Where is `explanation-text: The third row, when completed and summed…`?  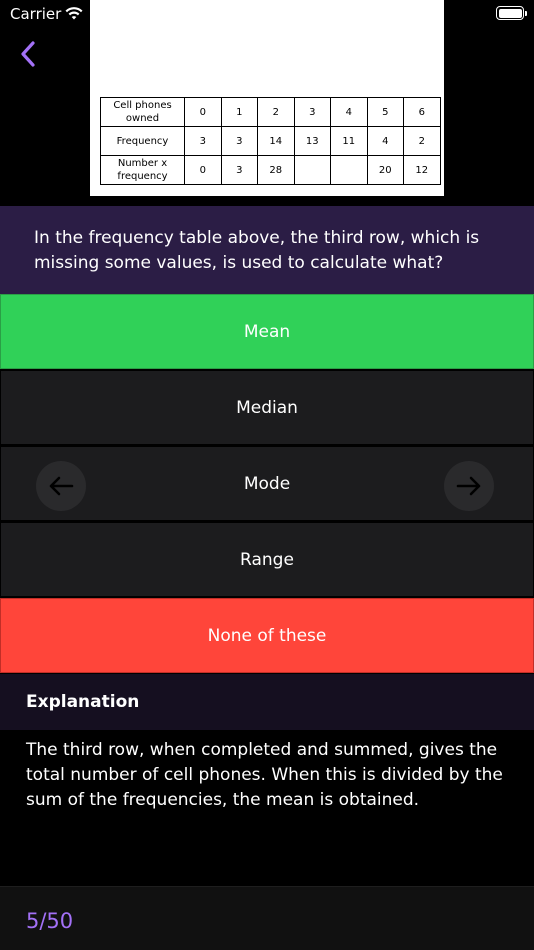 explanation-text: The third row, when completed and summed… is located at coordinates (264, 775).